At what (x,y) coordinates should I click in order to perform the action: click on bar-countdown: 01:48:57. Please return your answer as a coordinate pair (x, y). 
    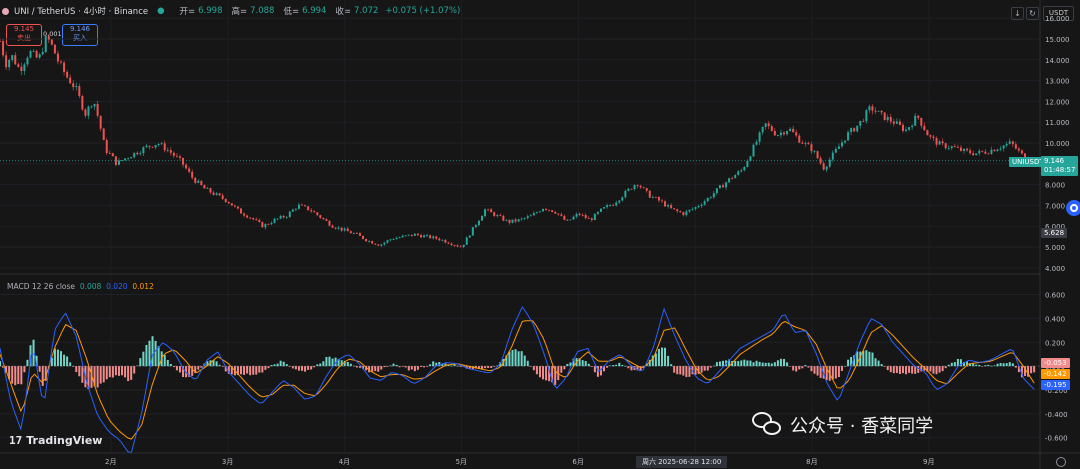
    Looking at the image, I should click on (1060, 170).